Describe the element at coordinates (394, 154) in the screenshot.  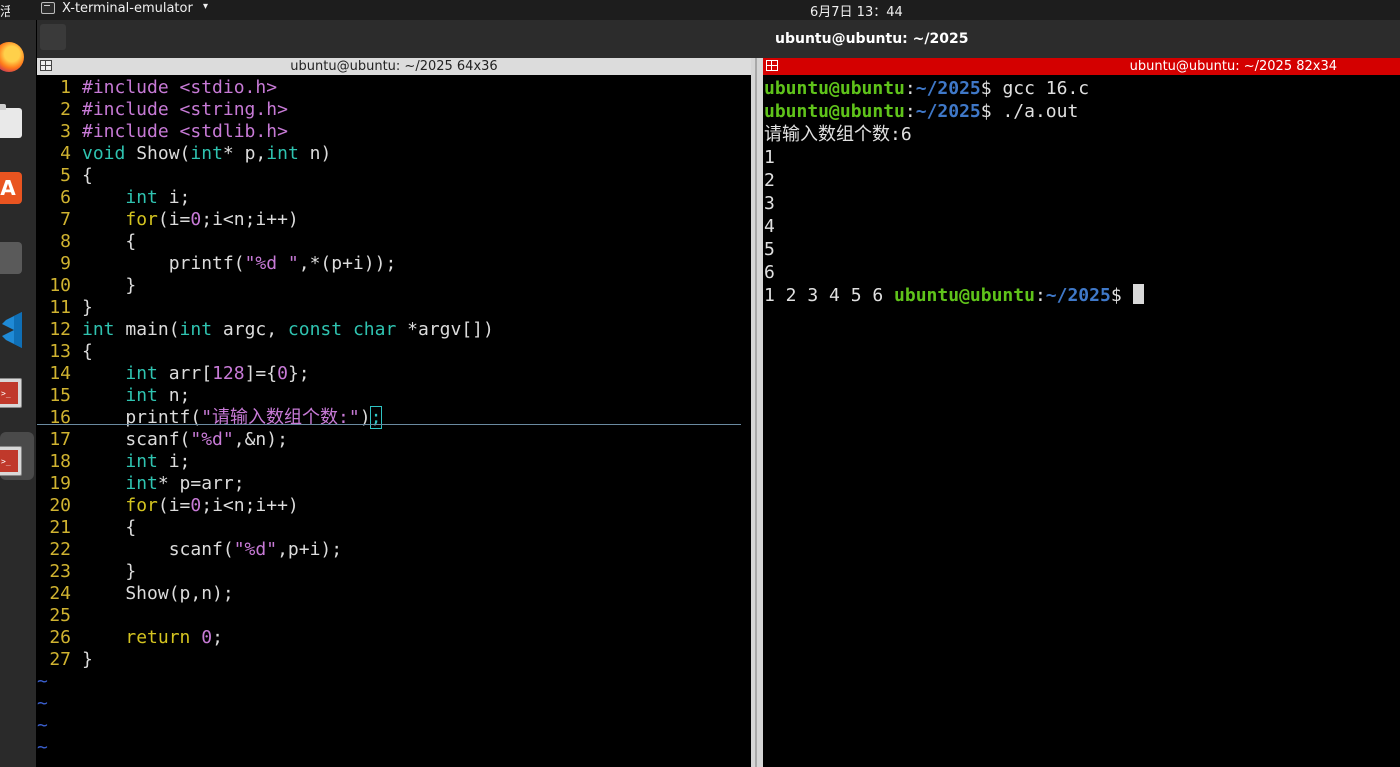
I see `code-line: 4 void Show(int* p,int n)` at that location.